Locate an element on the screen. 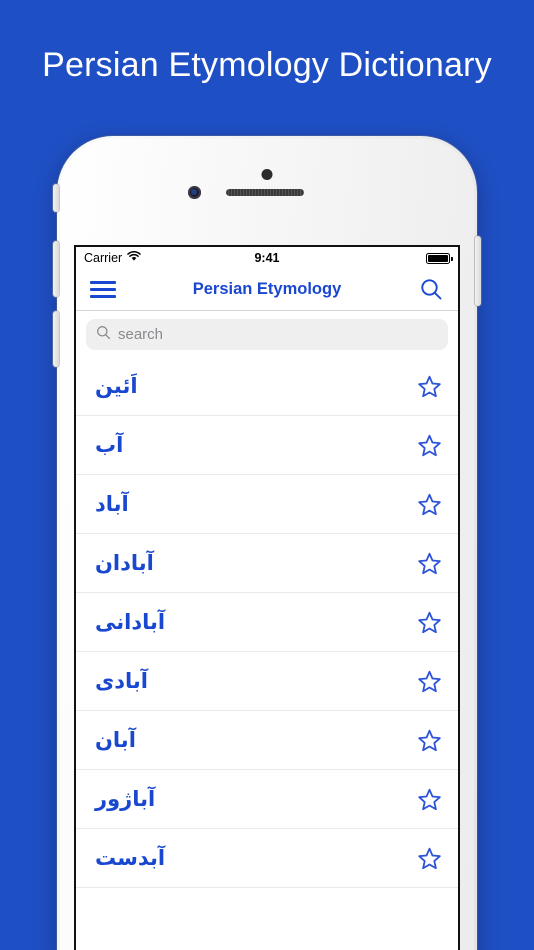 Image resolution: width=534 pixels, height=950 pixels. status-bar: Carrier 9:41 is located at coordinates (267, 258).